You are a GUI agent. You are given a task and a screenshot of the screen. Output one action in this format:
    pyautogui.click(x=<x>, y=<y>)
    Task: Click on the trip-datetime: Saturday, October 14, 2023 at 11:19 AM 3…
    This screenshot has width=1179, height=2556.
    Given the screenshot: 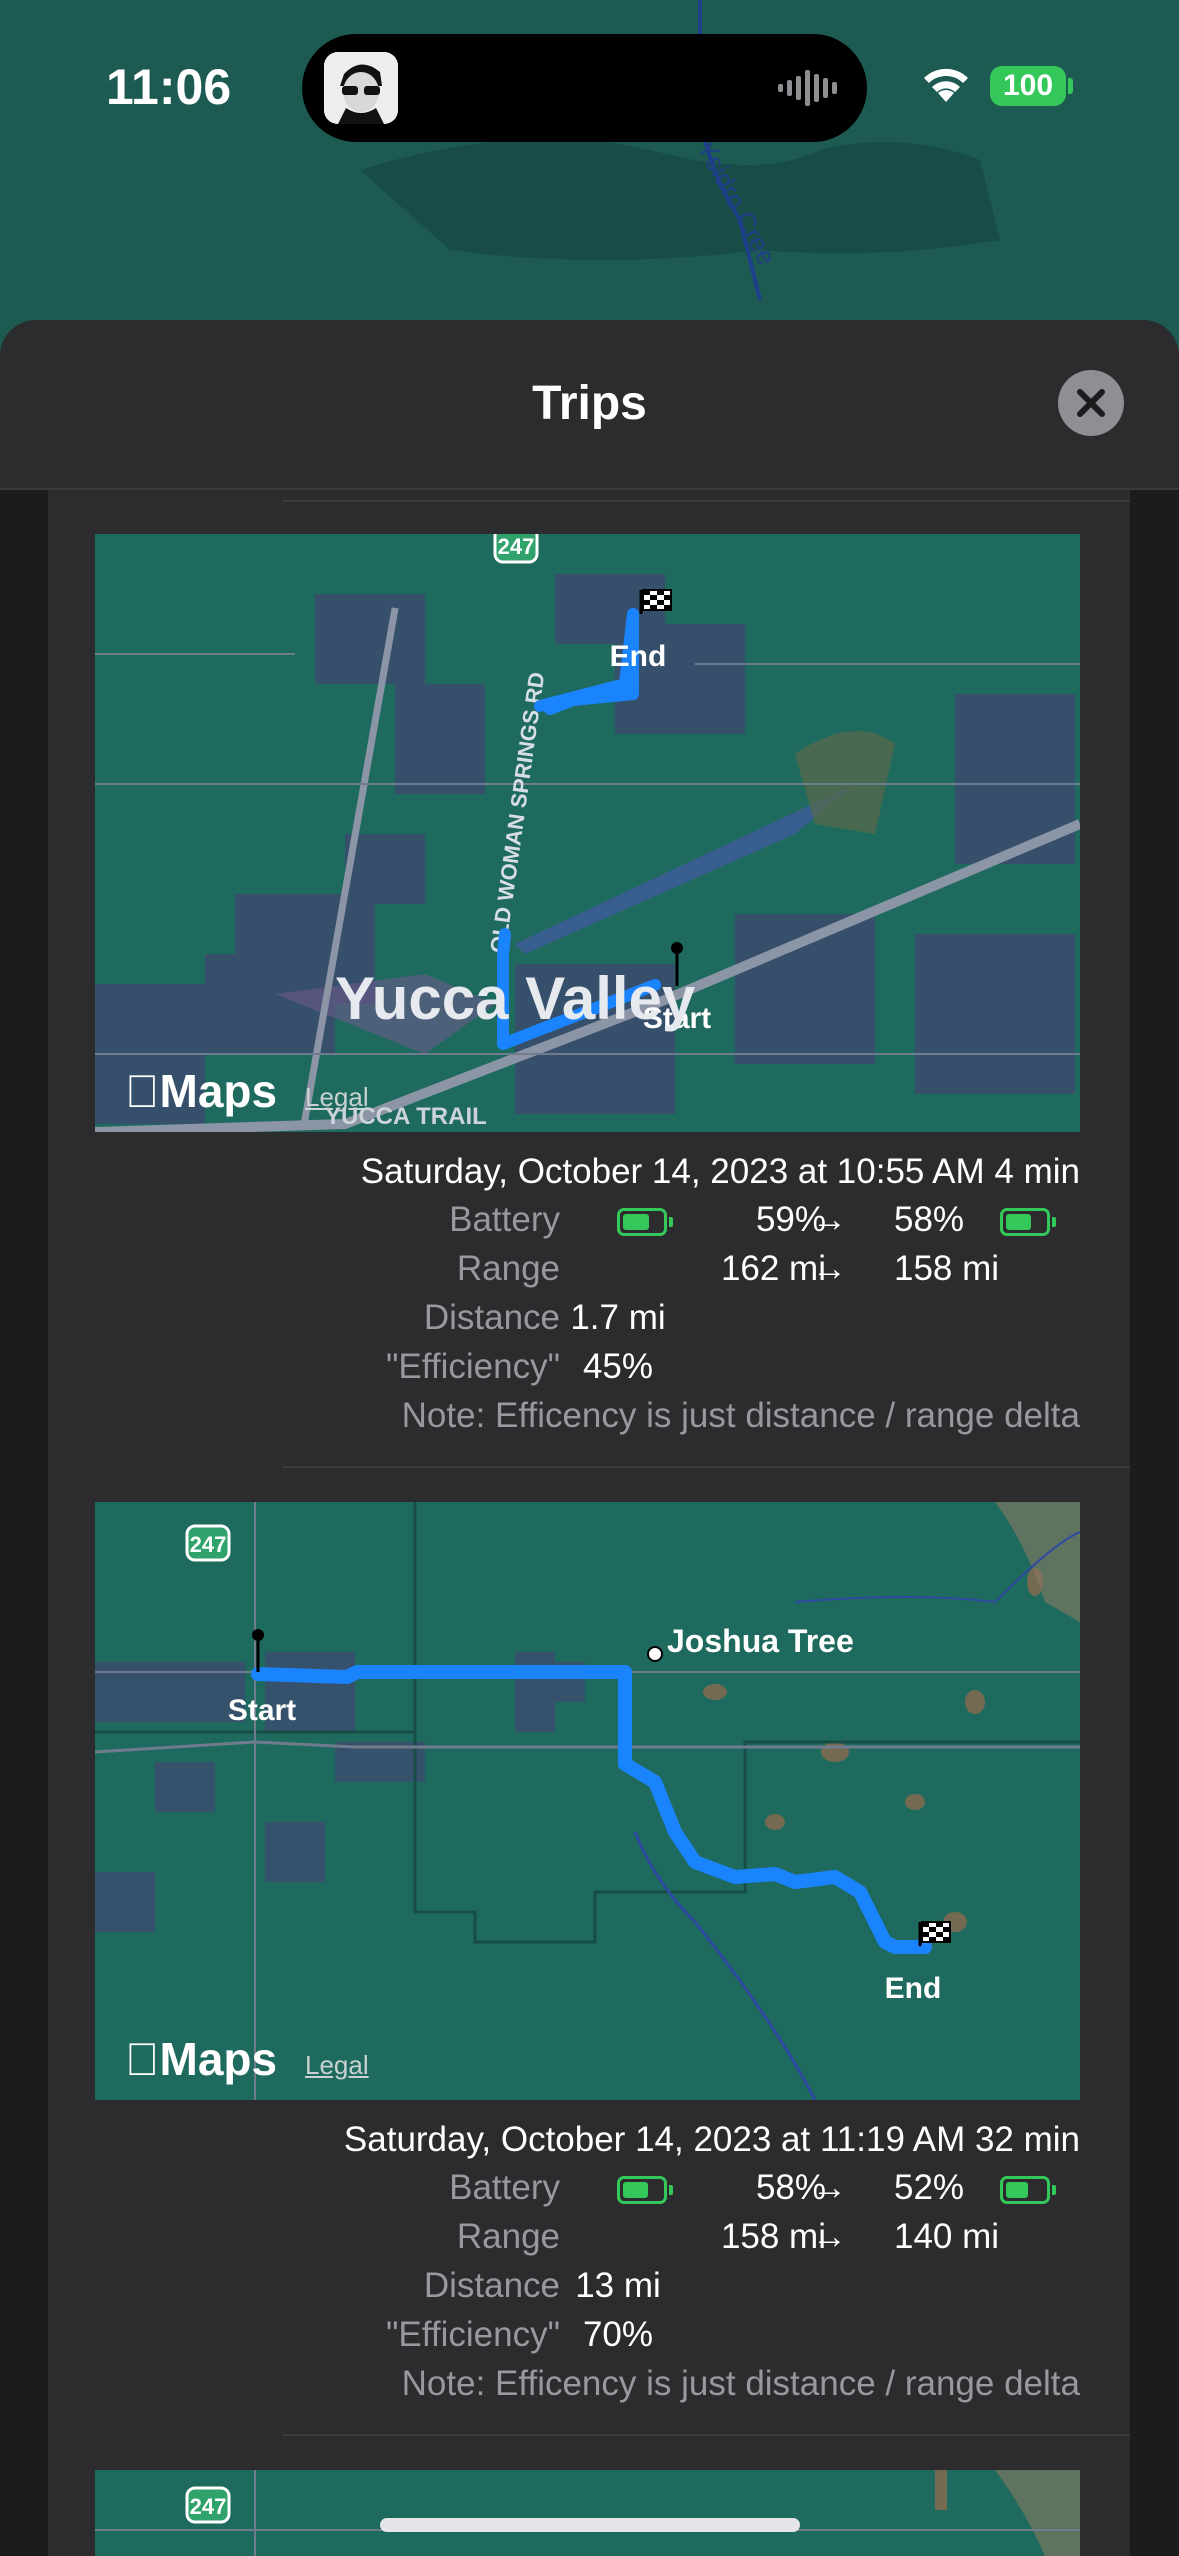 What is the action you would take?
    pyautogui.click(x=711, y=2139)
    